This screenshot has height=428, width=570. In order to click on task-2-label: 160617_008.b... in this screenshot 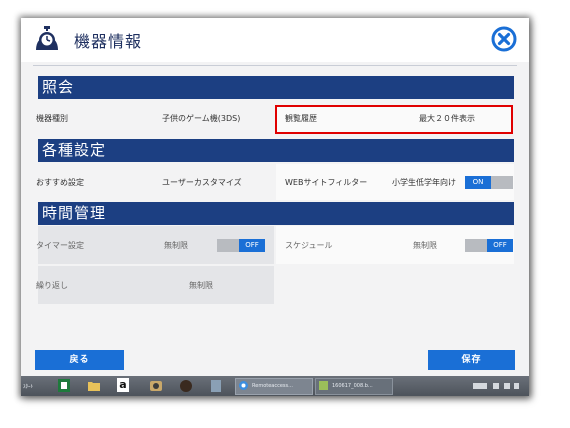, I will do `click(352, 386)`.